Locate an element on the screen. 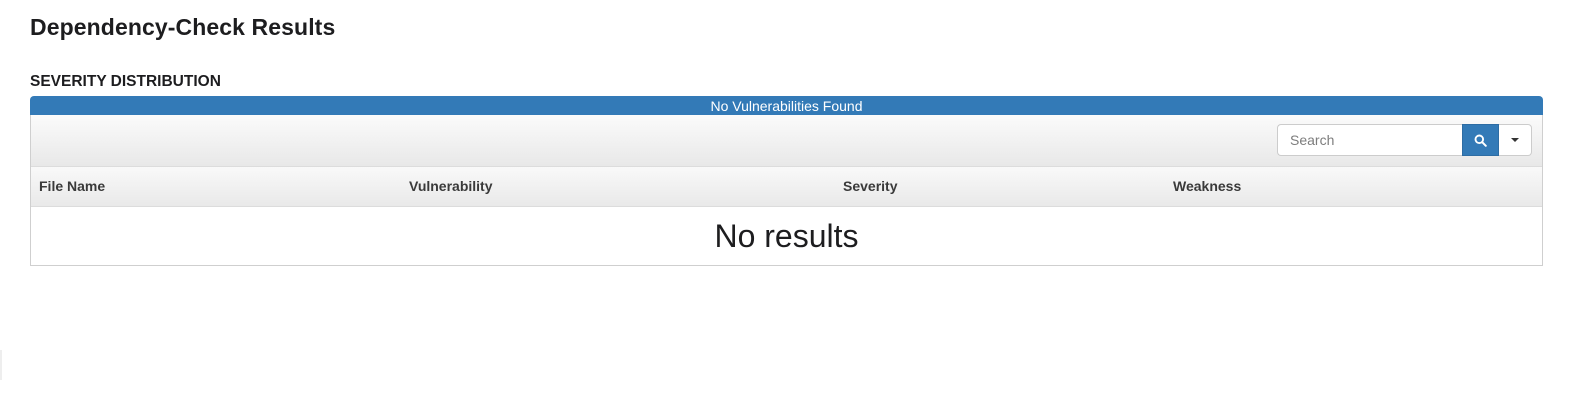 Image resolution: width=1579 pixels, height=407 pixels. severity-distribution-bar: No Vulnerabilities Found is located at coordinates (786, 106).